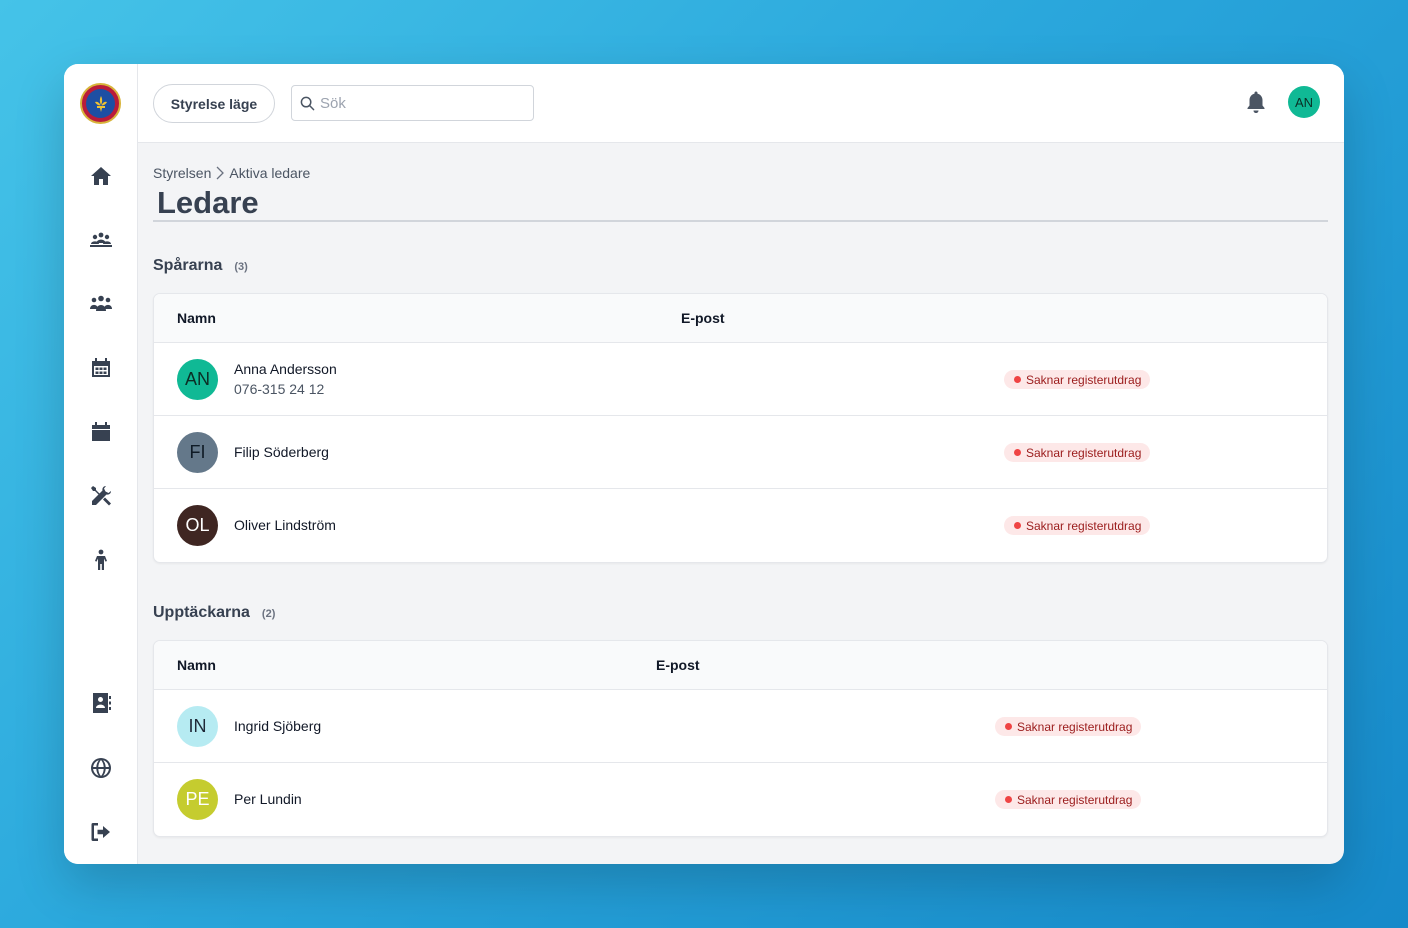 The image size is (1408, 928). I want to click on logo-inner, so click(100, 103).